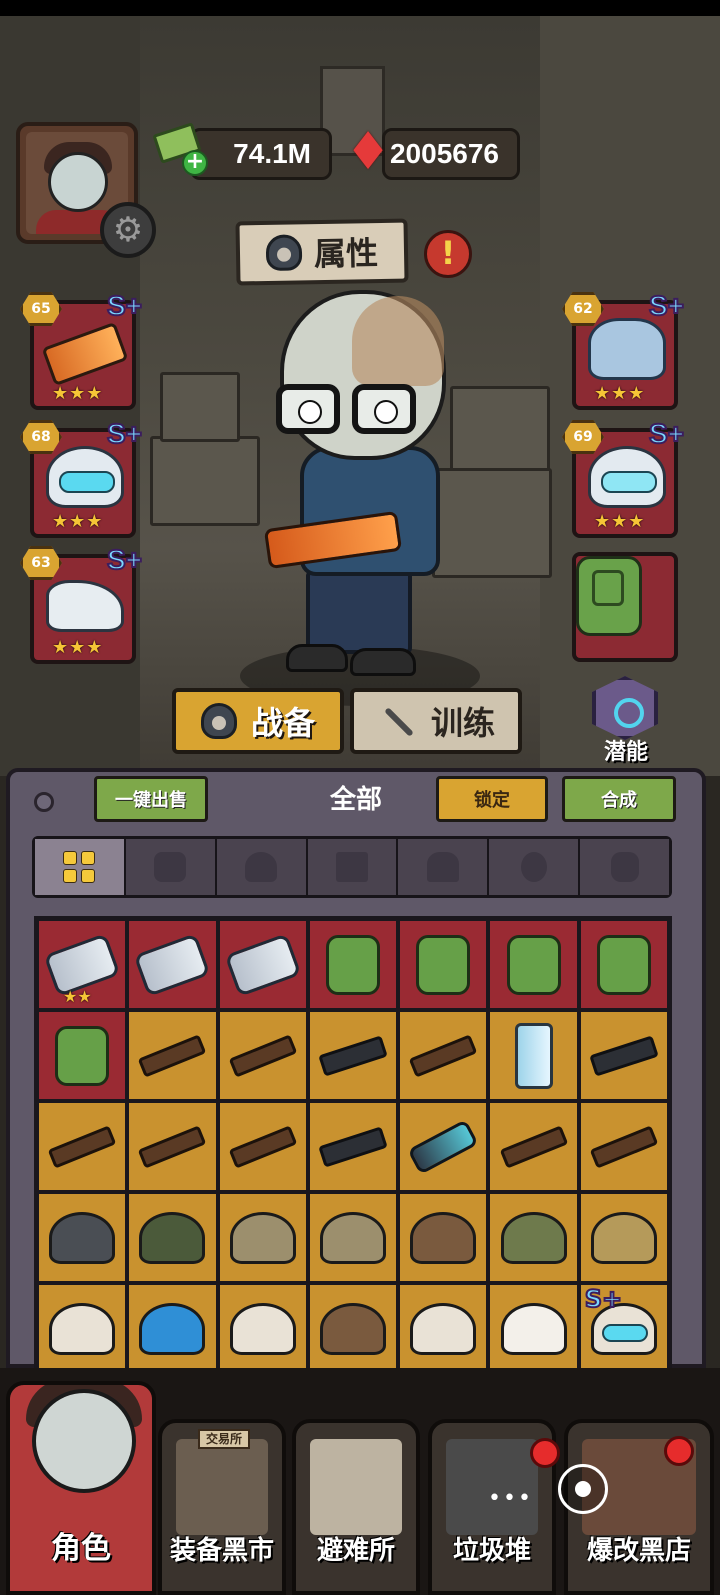 The image size is (720, 1595). Describe the element at coordinates (583, 1489) in the screenshot. I see `record-button-icon` at that location.